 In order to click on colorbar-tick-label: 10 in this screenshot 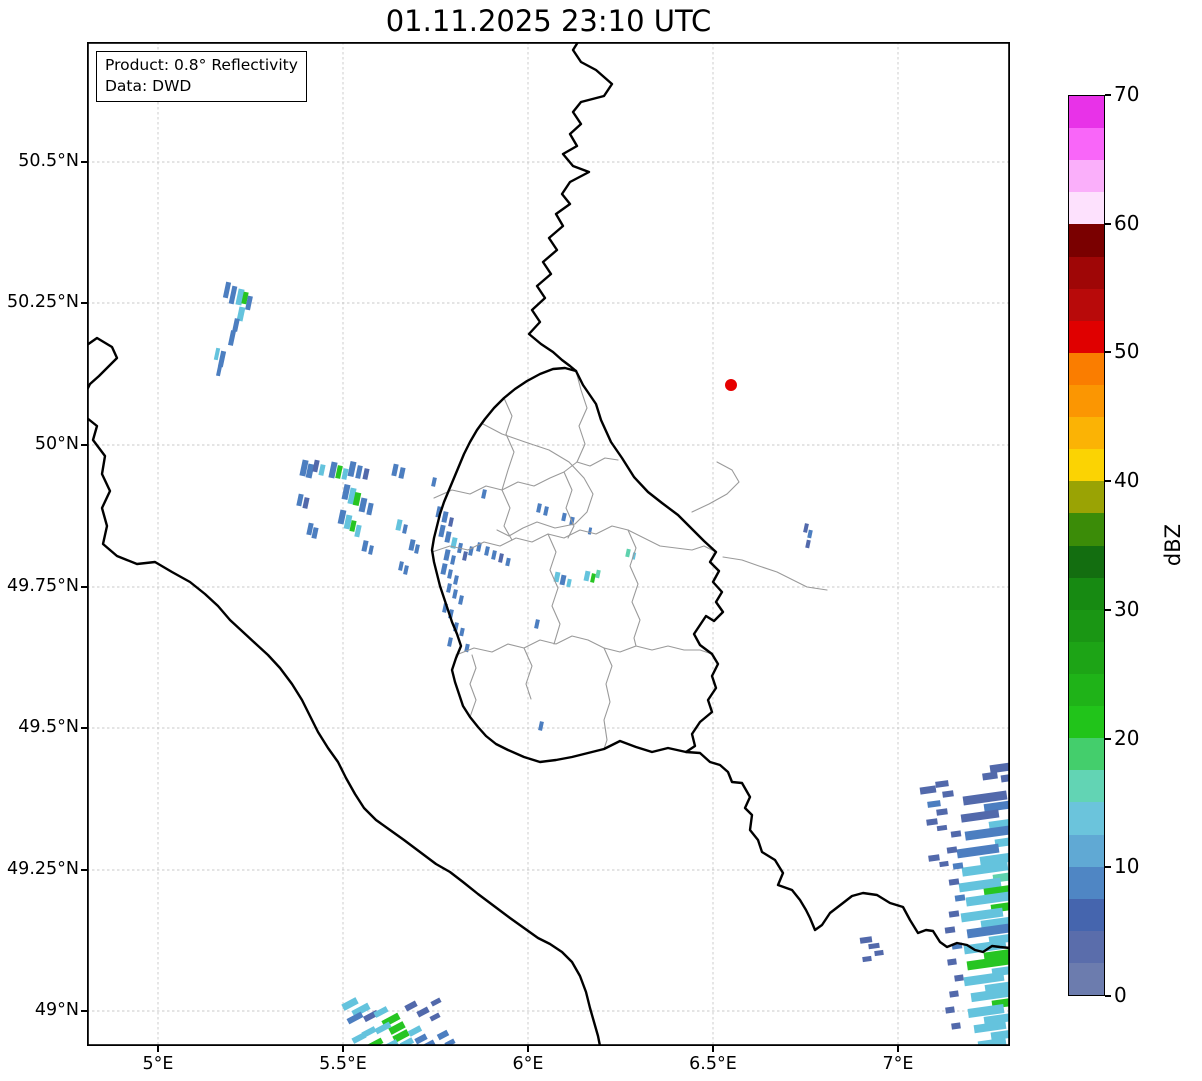, I will do `click(1127, 866)`.